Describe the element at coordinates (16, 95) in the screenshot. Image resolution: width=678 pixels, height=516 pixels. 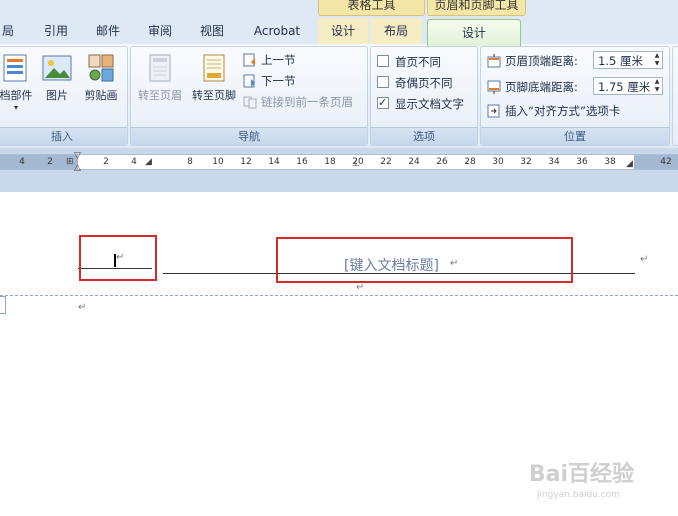
I see `quick-parts-label: 档部件` at that location.